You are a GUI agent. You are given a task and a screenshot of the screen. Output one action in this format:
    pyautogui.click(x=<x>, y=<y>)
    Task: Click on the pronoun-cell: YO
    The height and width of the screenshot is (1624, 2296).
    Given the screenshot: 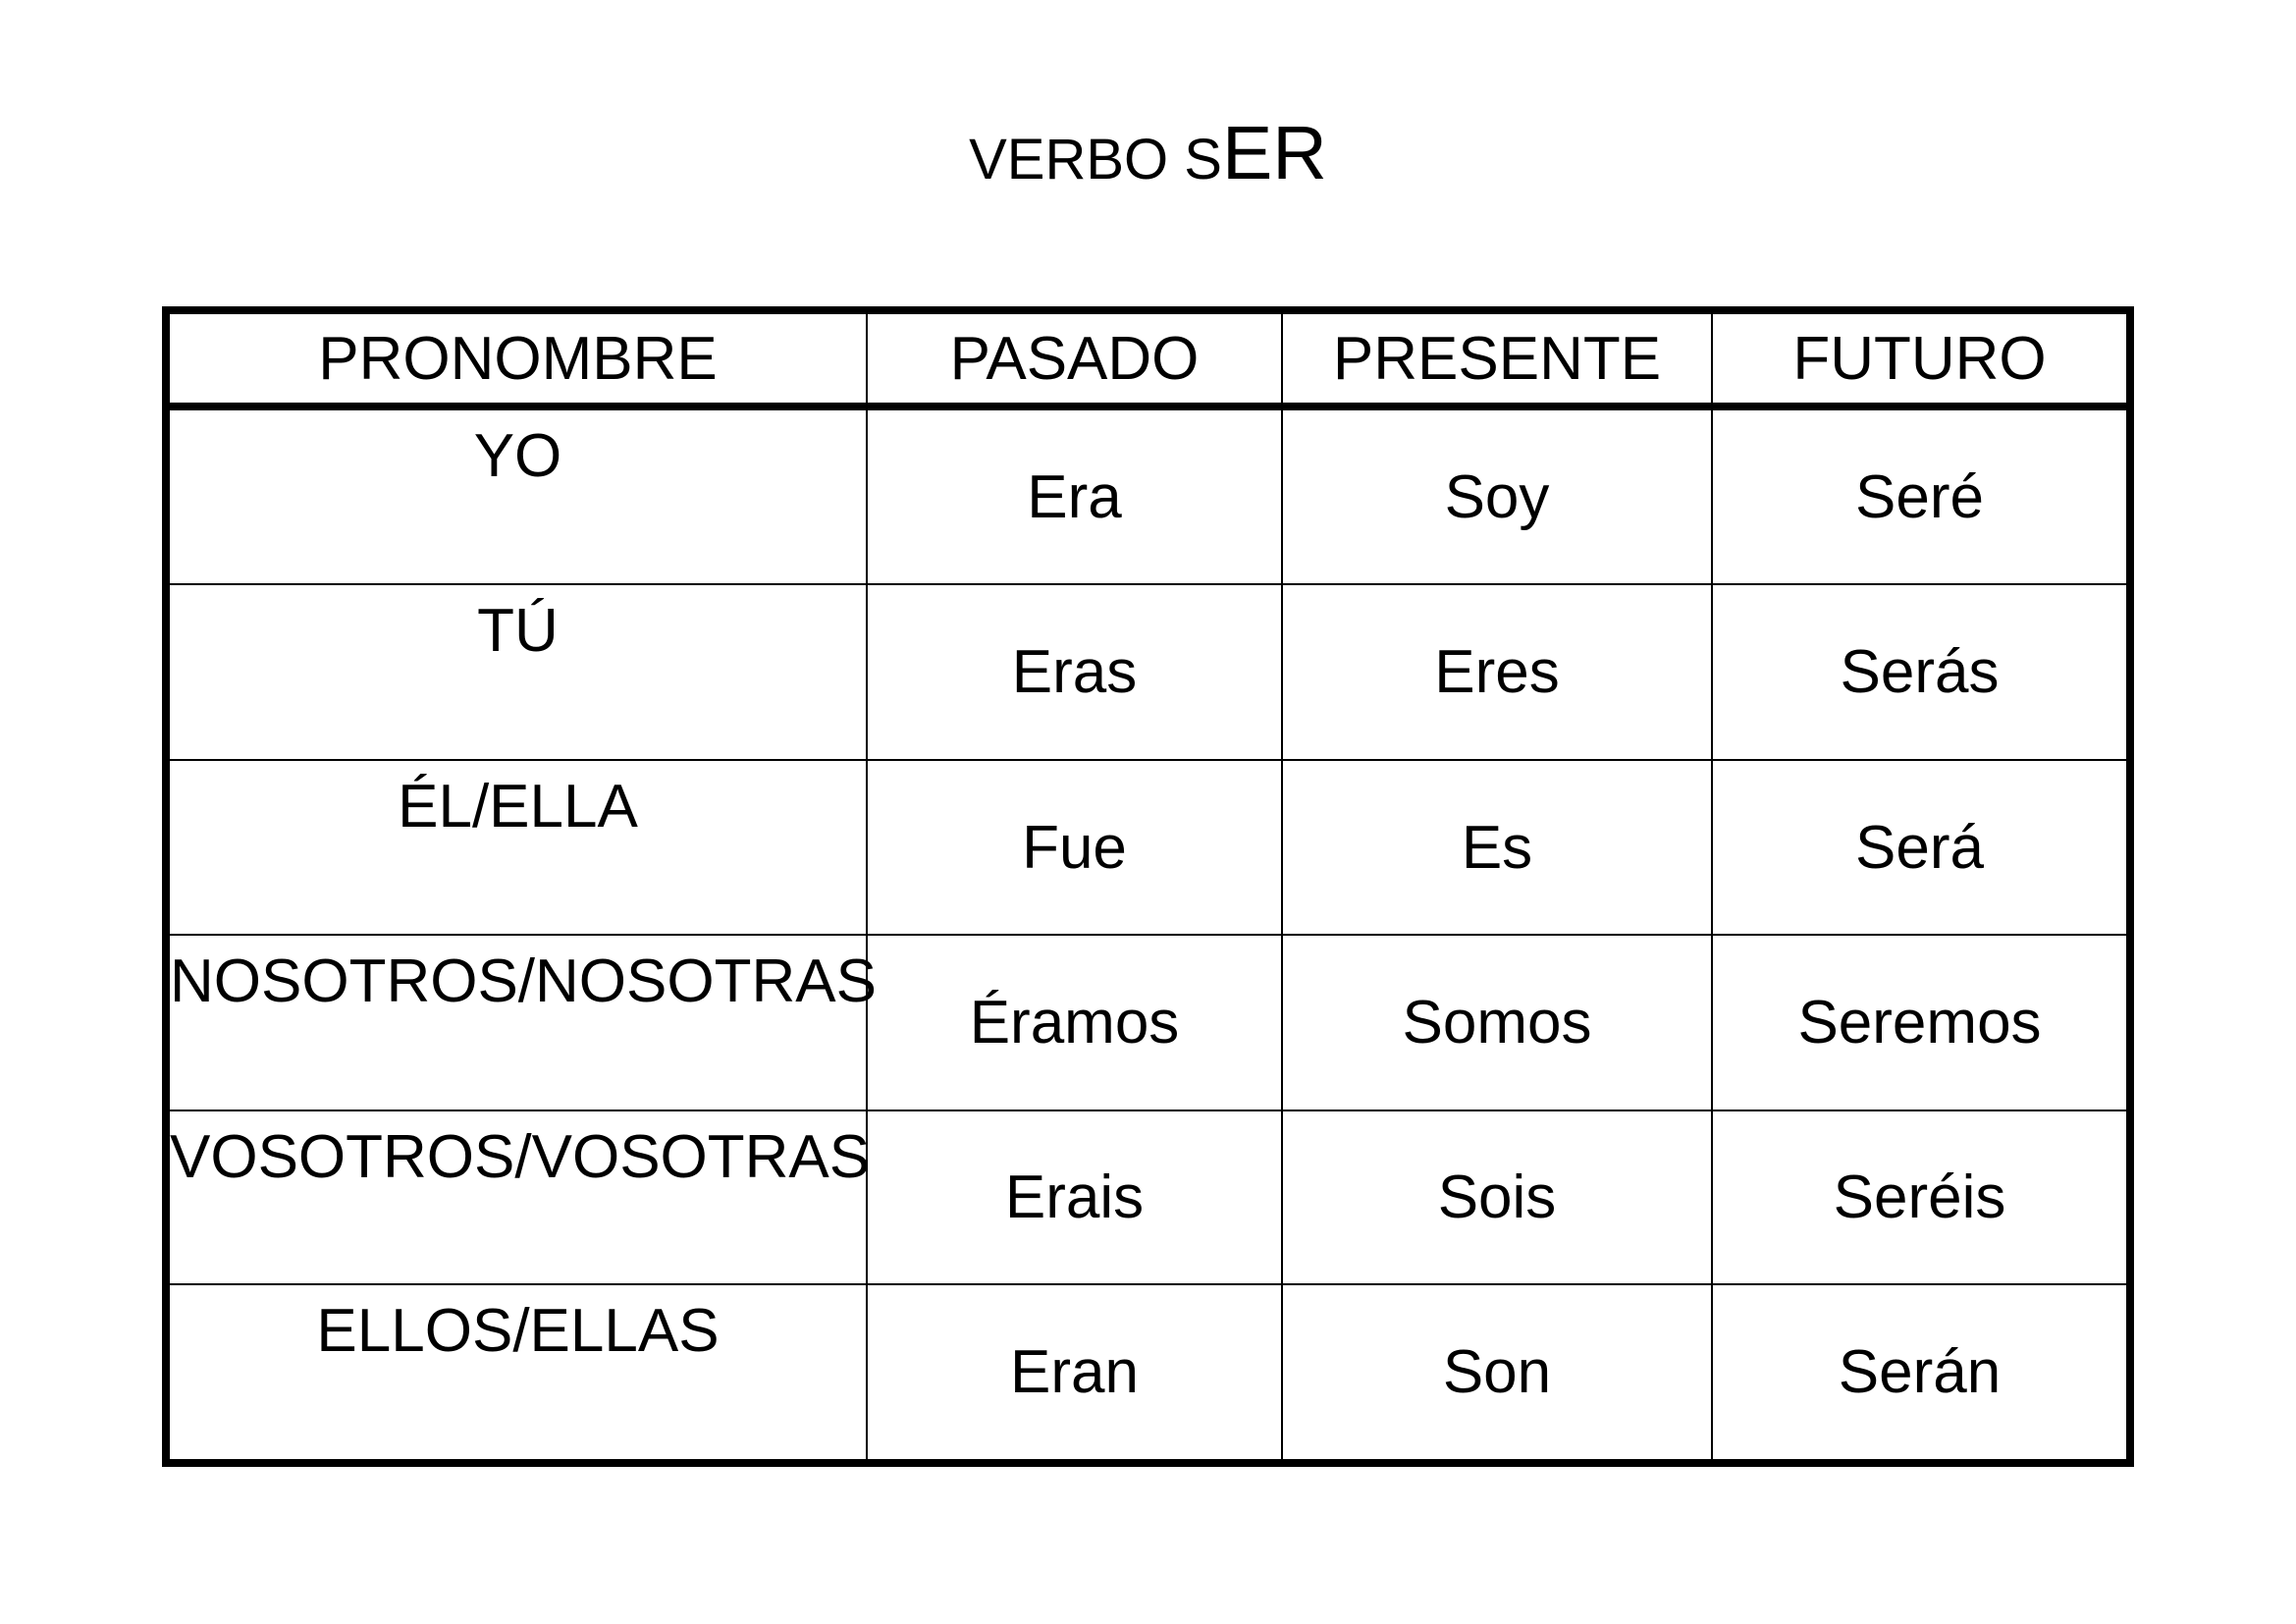 What is the action you would take?
    pyautogui.click(x=517, y=456)
    